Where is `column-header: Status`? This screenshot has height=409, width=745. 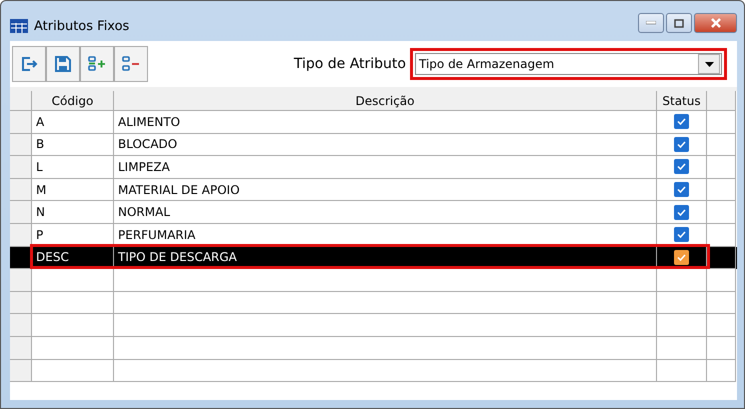 column-header: Status is located at coordinates (682, 101).